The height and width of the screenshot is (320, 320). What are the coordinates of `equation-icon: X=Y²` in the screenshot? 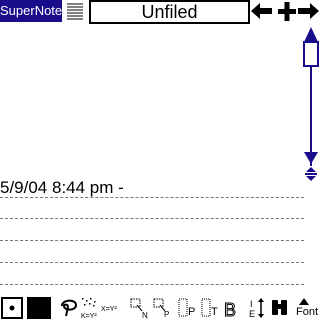 It's located at (109, 309).